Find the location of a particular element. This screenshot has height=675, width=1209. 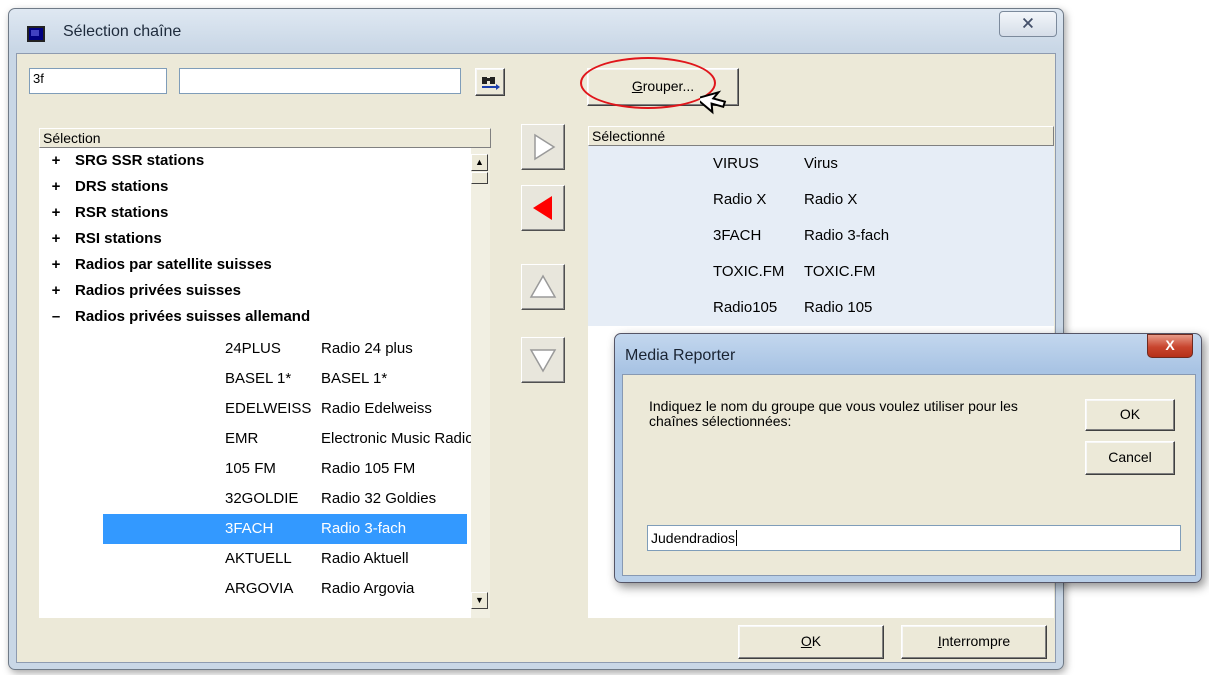

group-row: + RSR stations is located at coordinates (104, 213).